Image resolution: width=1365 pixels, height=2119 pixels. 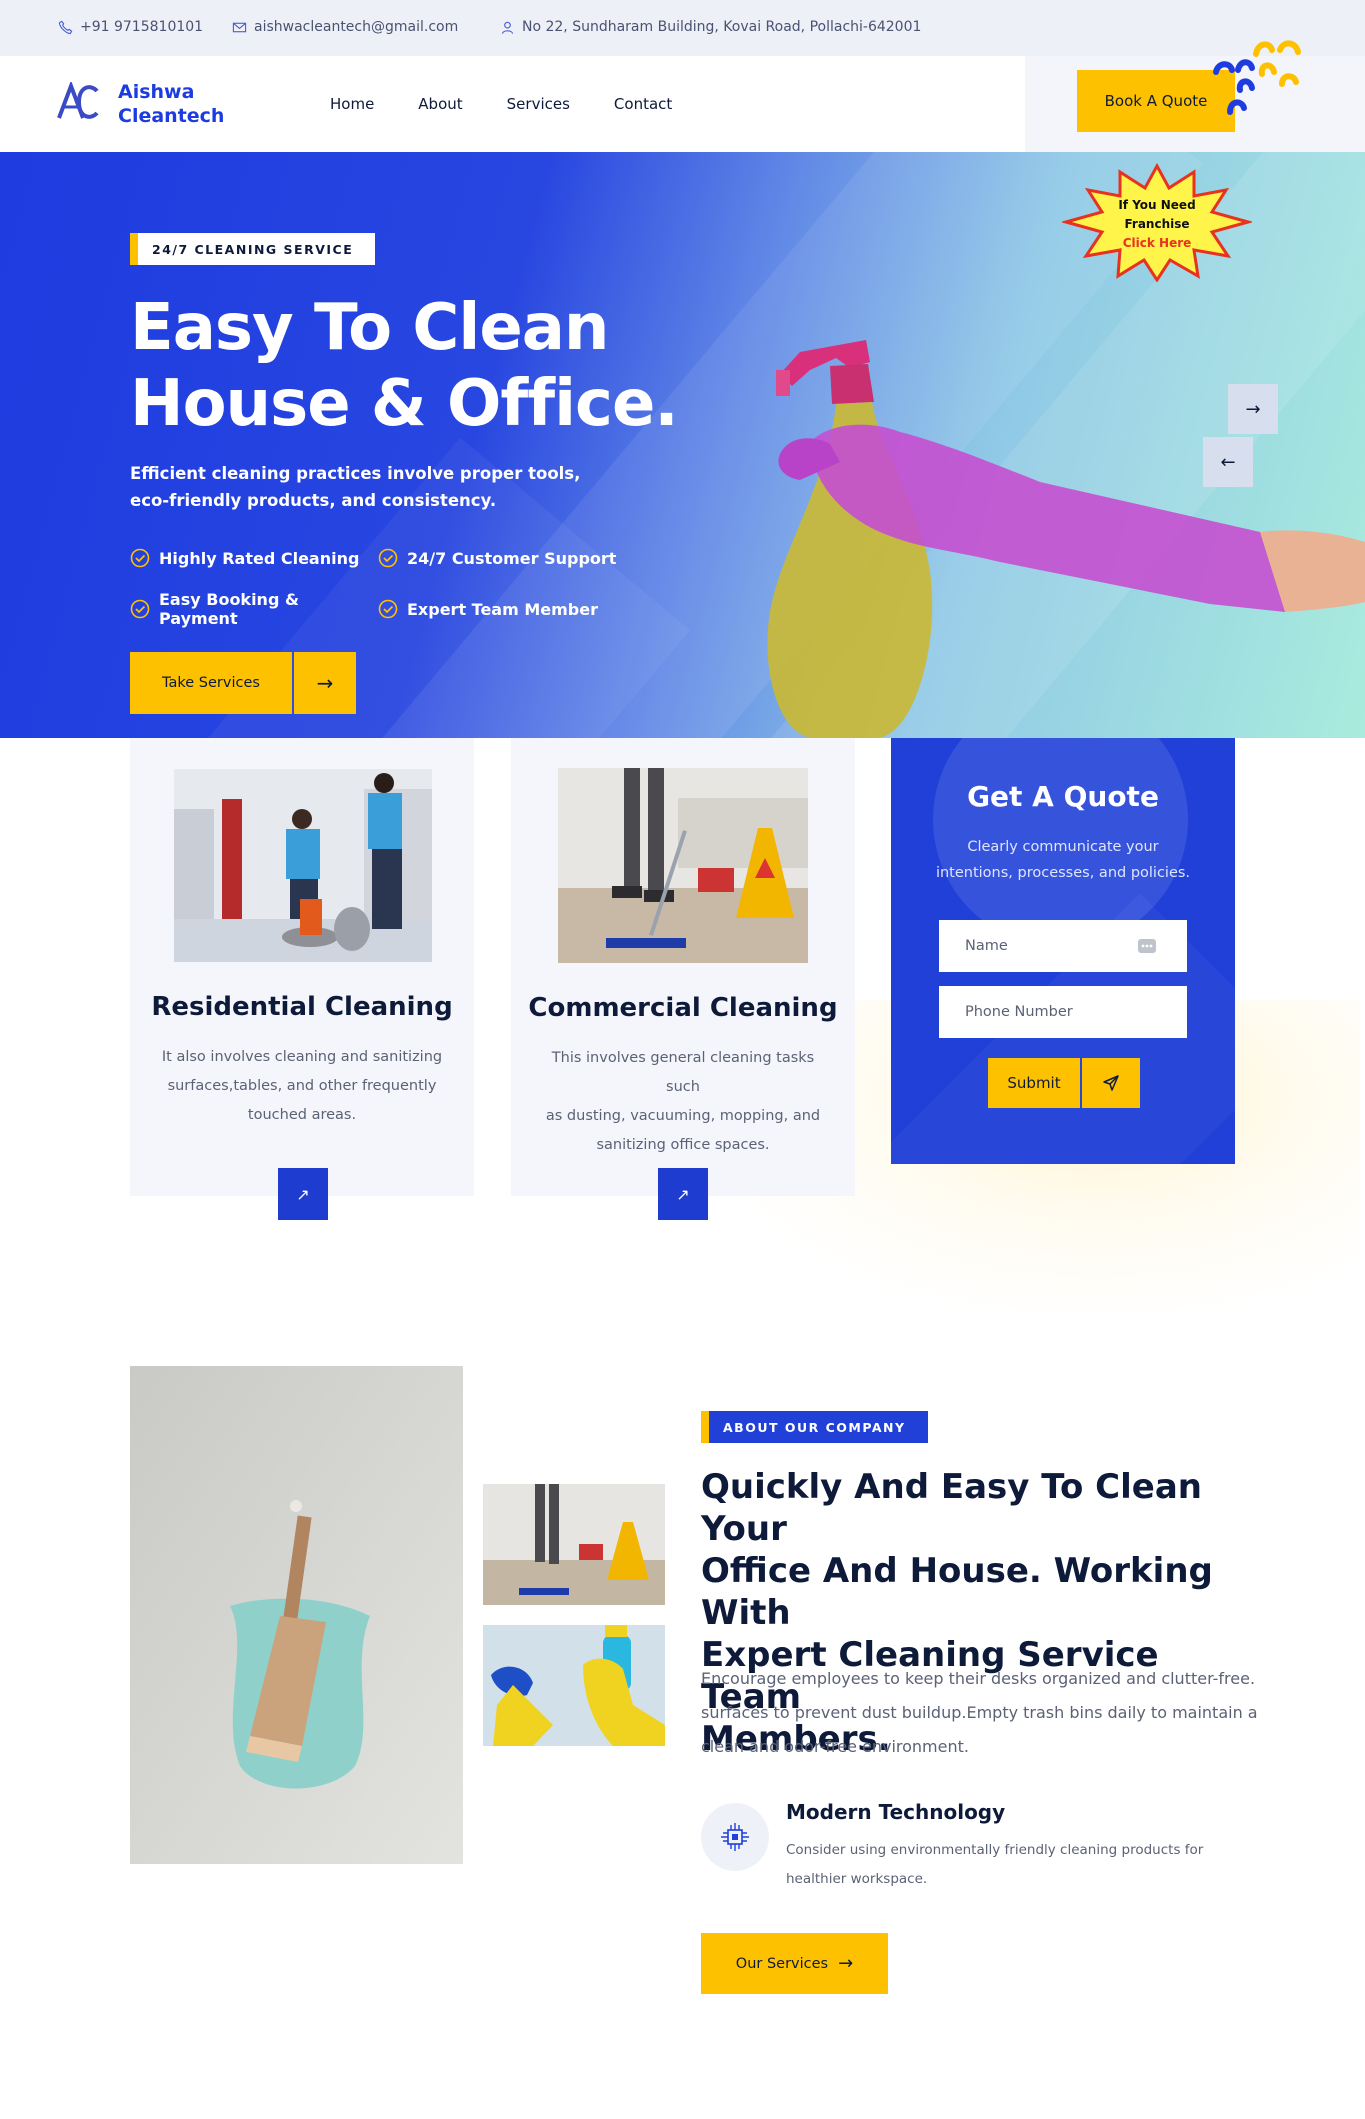 I want to click on franchise-line-1: If You Need, so click(x=1157, y=205).